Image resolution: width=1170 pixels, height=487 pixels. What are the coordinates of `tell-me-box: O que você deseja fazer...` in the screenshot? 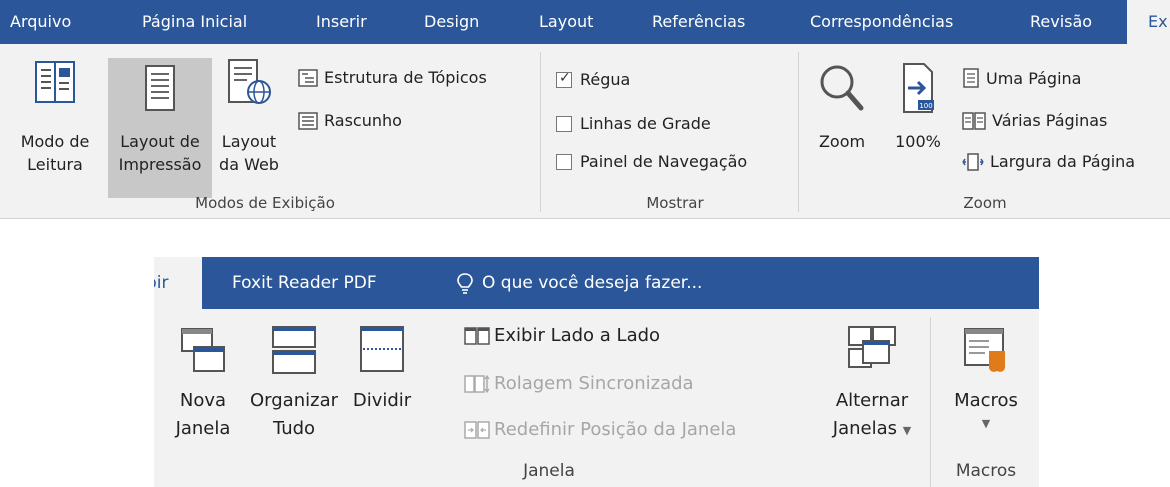 It's located at (579, 283).